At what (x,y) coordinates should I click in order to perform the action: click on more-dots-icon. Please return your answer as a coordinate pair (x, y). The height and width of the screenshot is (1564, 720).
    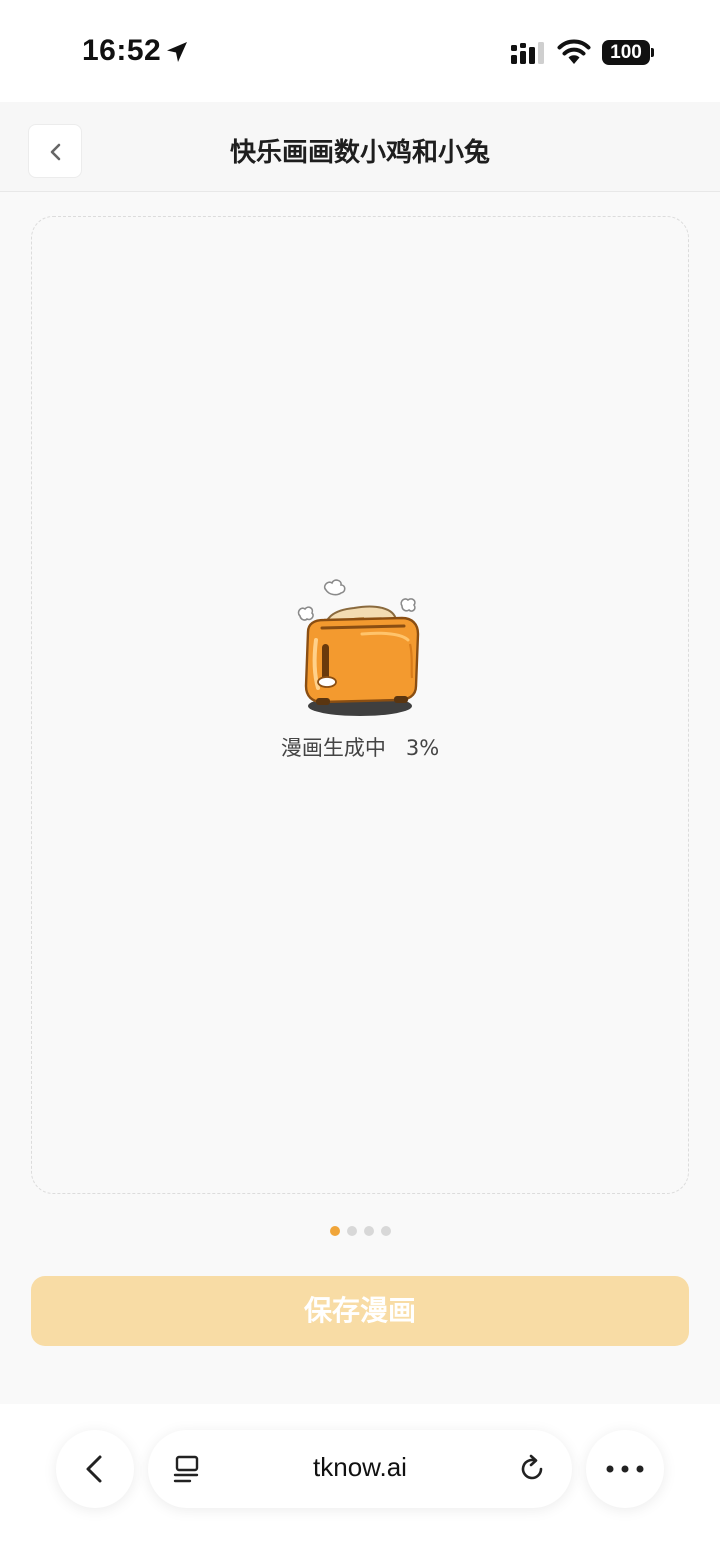
    Looking at the image, I should click on (625, 1469).